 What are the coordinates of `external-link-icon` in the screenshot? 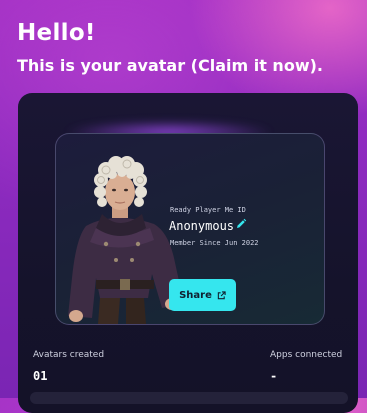 It's located at (221, 294).